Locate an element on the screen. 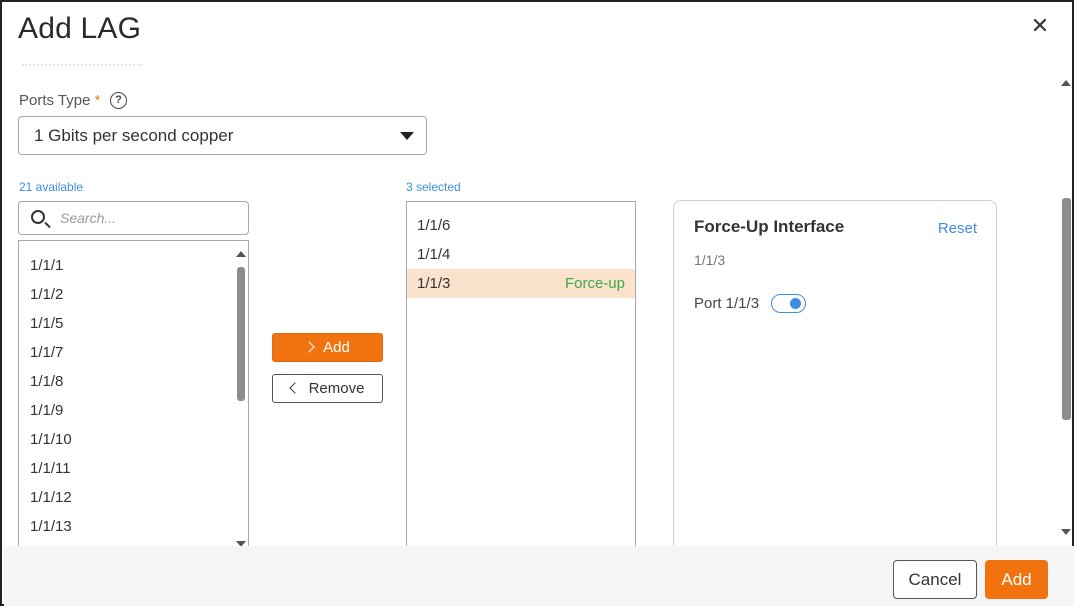  list-item-available: 1/1/8 is located at coordinates (46, 381).